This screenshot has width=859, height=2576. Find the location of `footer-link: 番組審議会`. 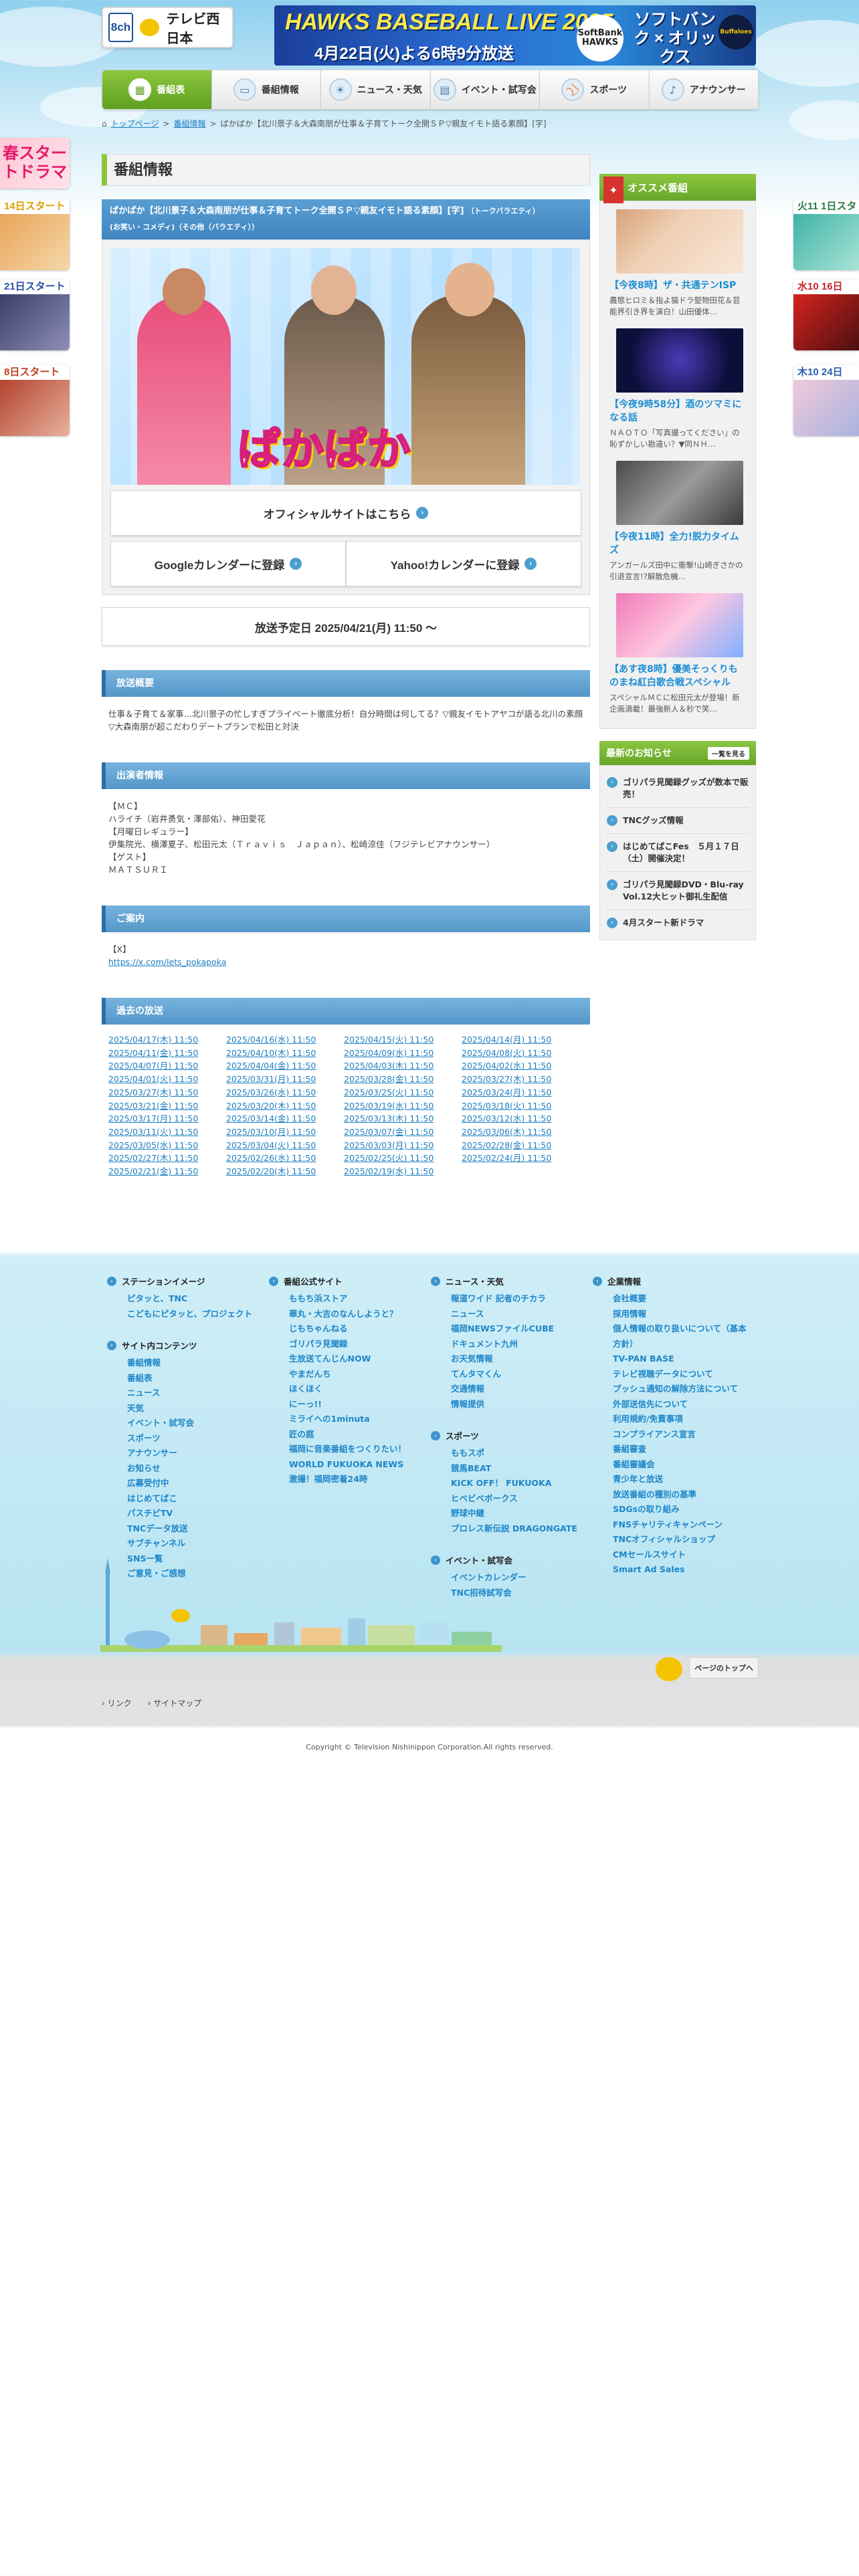

footer-link: 番組審議会 is located at coordinates (680, 1465).